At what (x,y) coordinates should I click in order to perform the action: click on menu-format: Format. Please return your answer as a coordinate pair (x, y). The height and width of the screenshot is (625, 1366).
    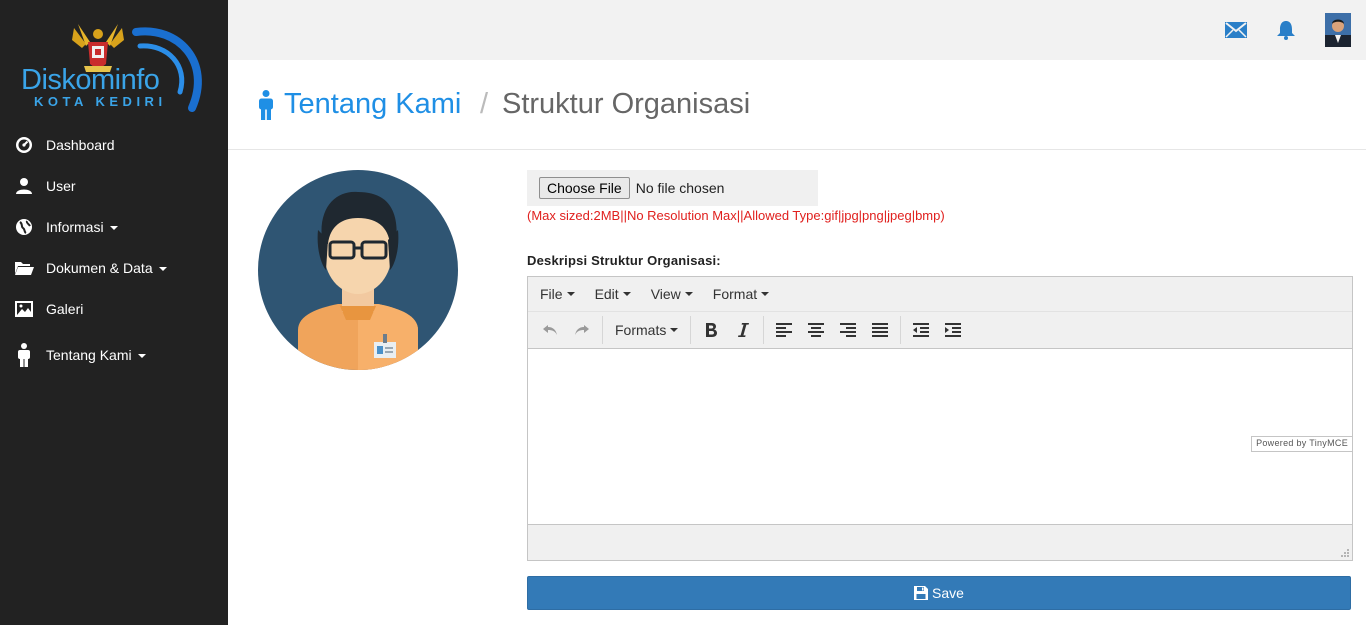
    Looking at the image, I should click on (741, 294).